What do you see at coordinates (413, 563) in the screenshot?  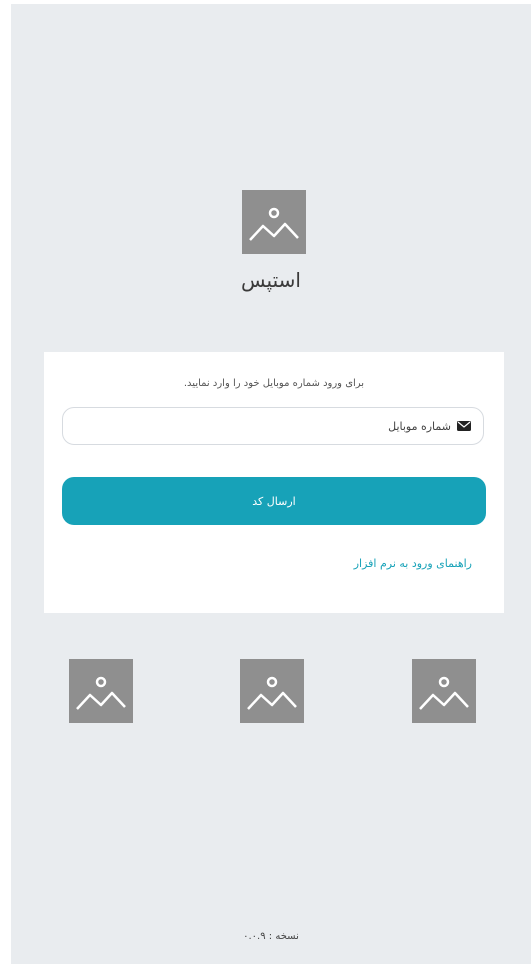 I see `login-help-link: راهنمای ورود به نرم افزار` at bounding box center [413, 563].